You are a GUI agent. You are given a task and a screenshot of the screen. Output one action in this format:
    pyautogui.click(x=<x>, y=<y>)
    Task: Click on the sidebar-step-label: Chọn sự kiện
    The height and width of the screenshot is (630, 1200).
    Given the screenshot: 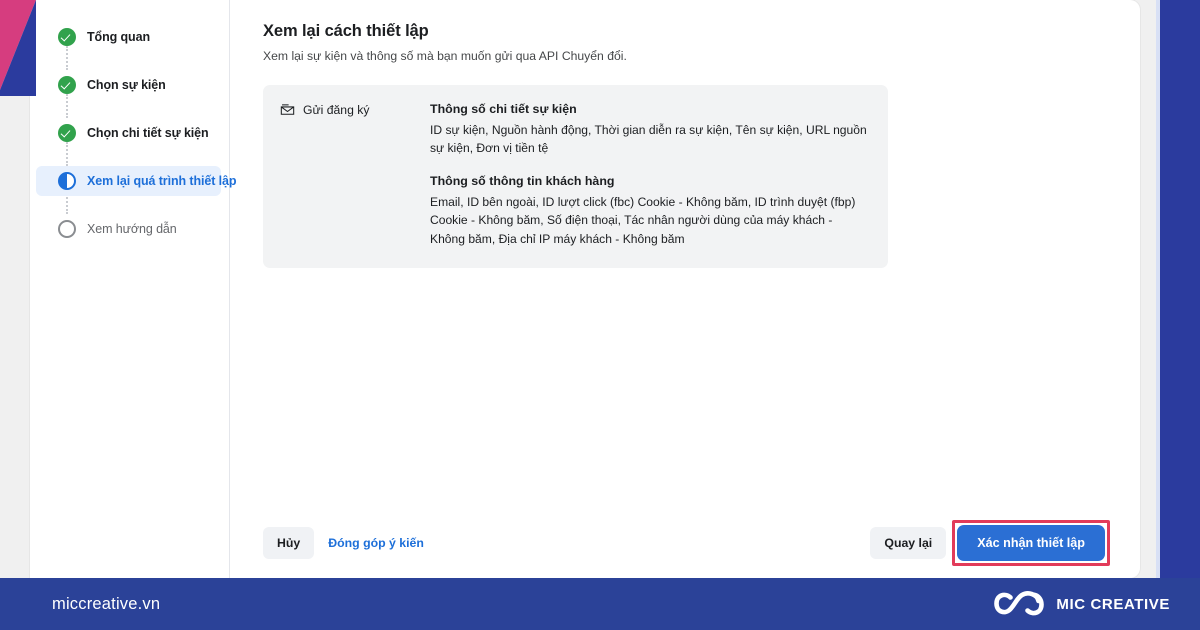 What is the action you would take?
    pyautogui.click(x=126, y=85)
    